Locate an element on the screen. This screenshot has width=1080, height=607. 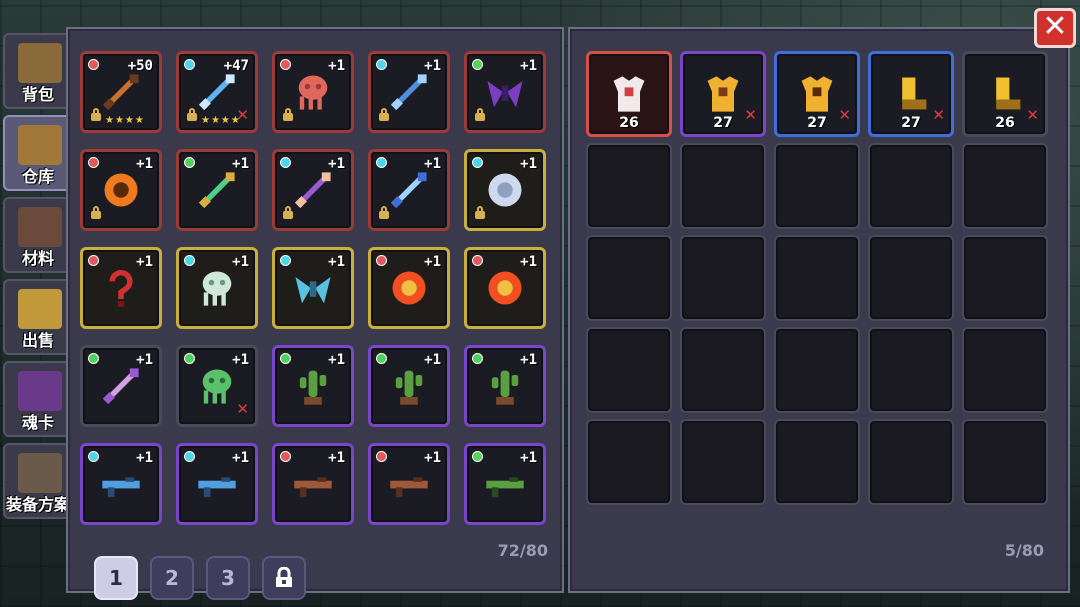
page-button-1: 1 is located at coordinates (116, 578).